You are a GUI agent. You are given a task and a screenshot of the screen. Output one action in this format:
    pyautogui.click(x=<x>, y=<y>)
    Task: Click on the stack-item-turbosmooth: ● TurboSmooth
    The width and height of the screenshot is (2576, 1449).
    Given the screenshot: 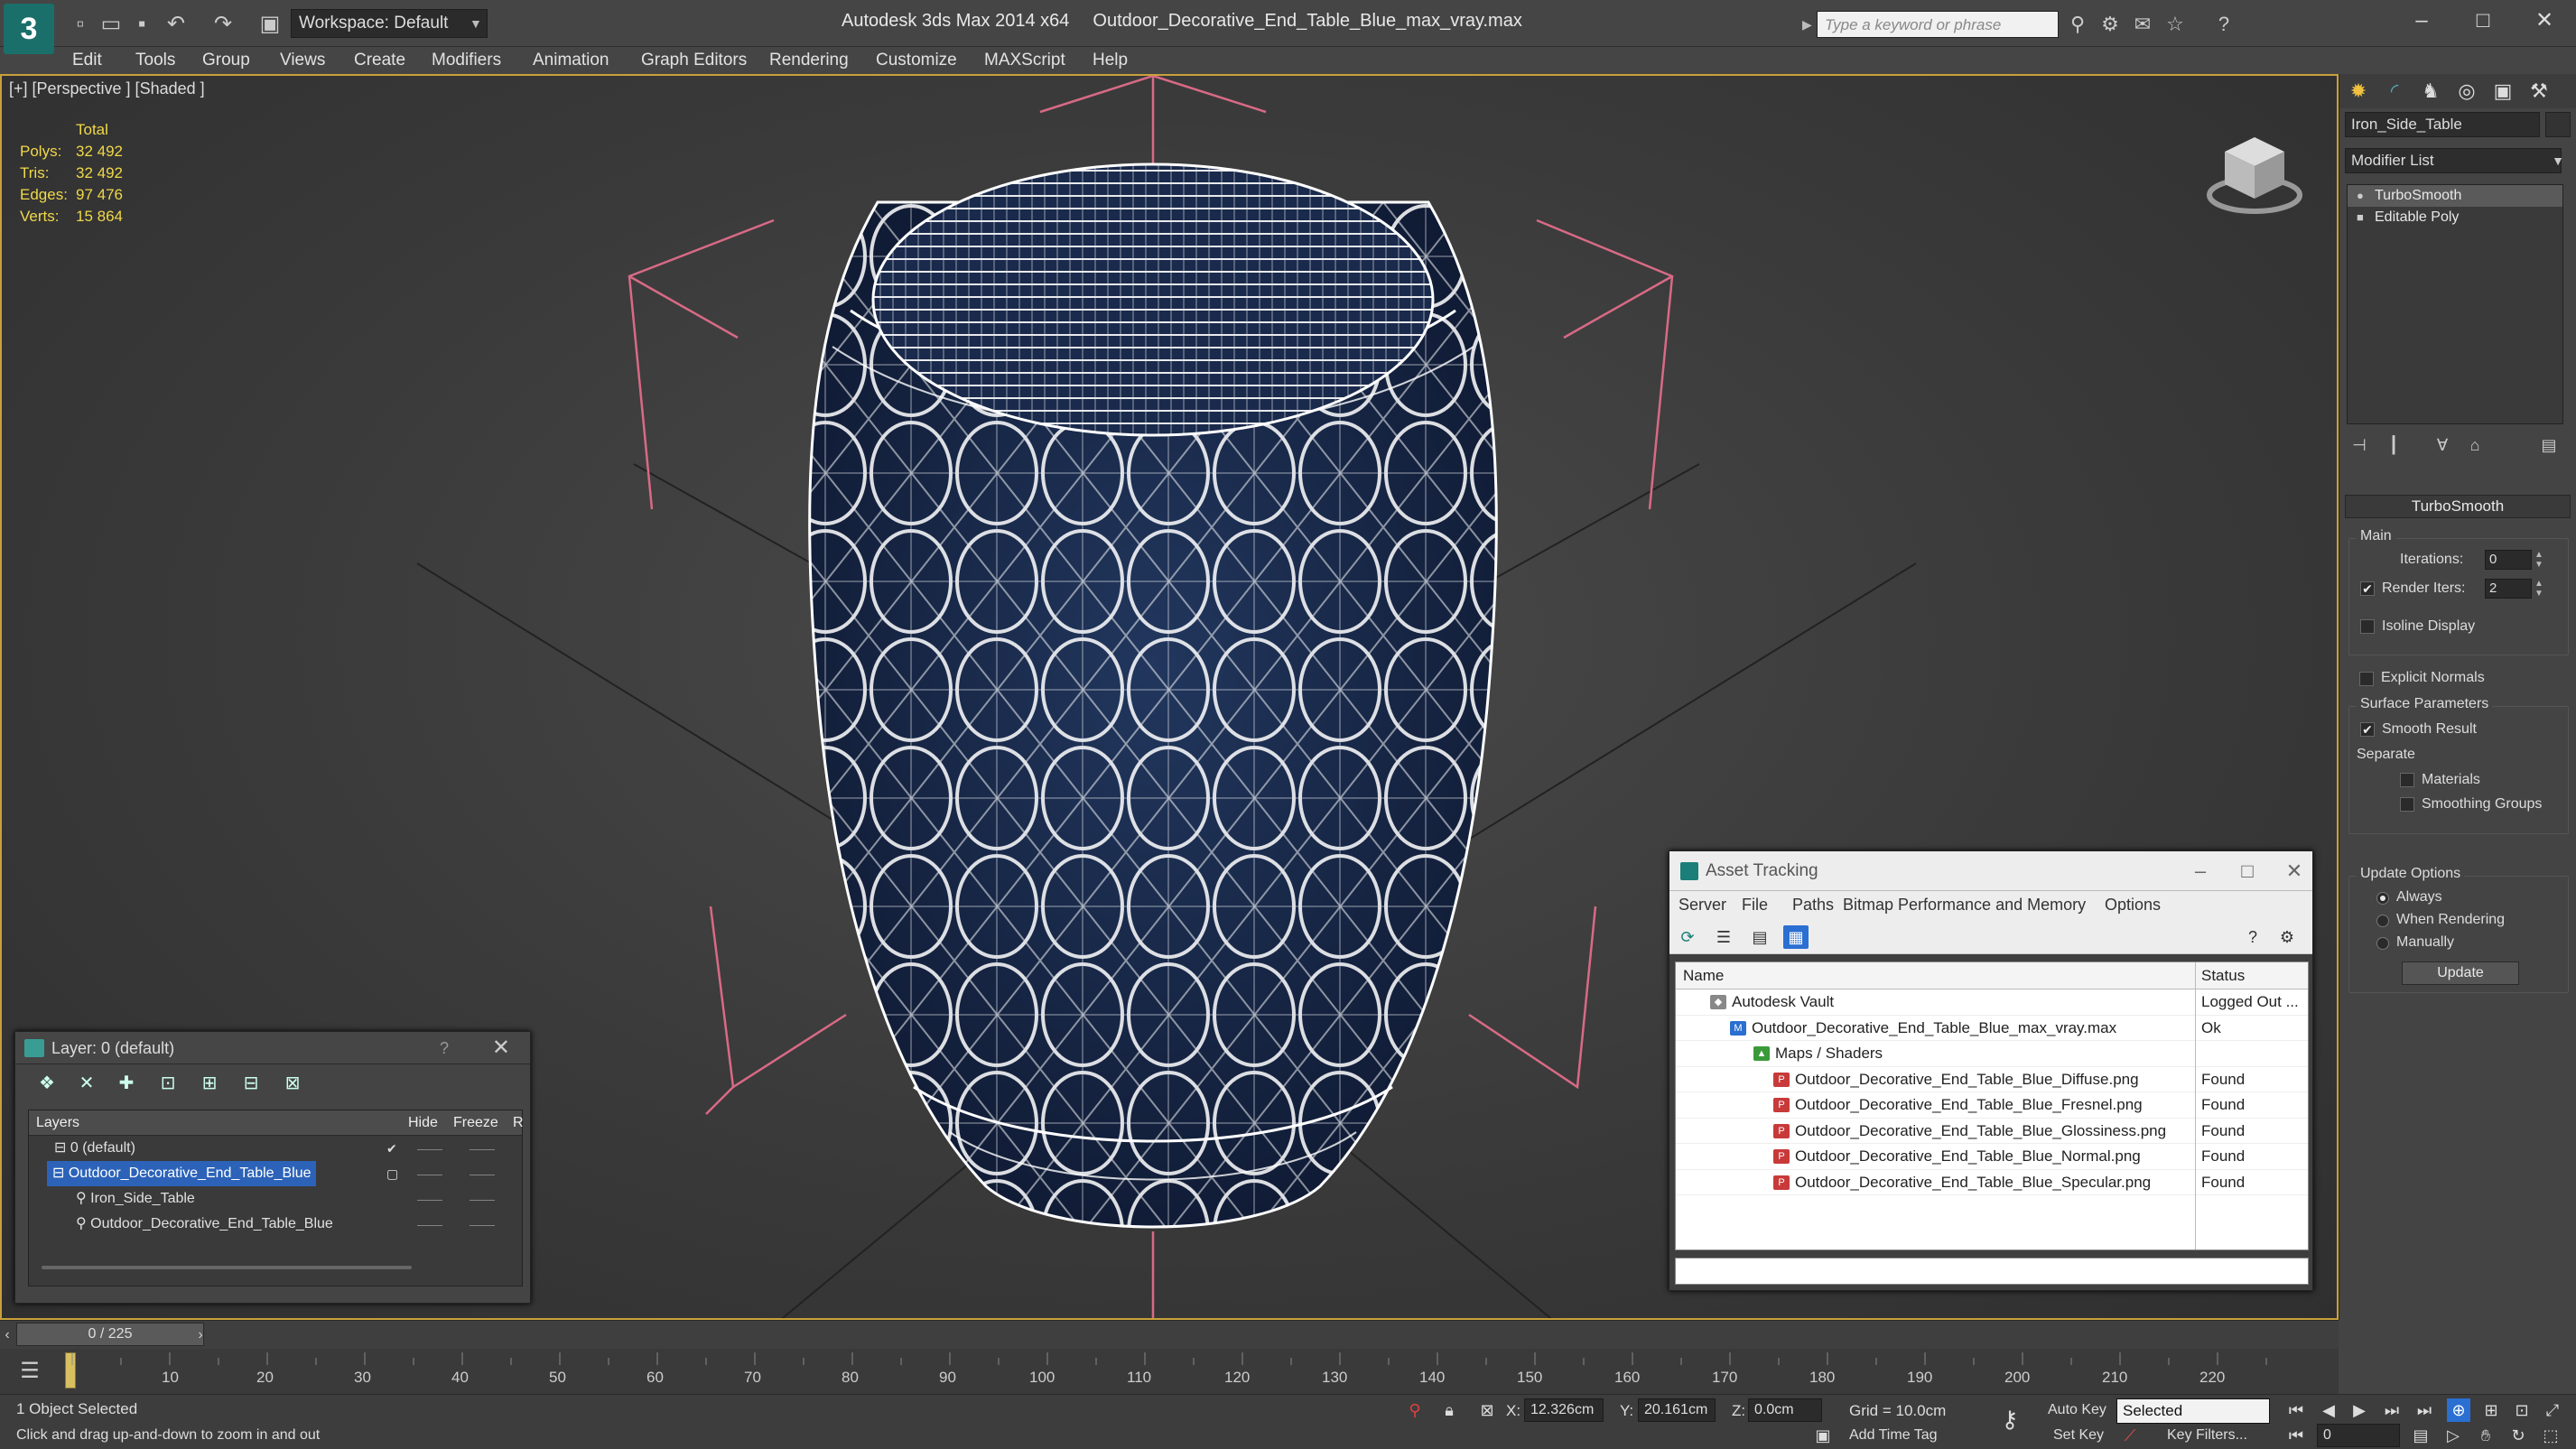 What is the action you would take?
    pyautogui.click(x=2455, y=196)
    